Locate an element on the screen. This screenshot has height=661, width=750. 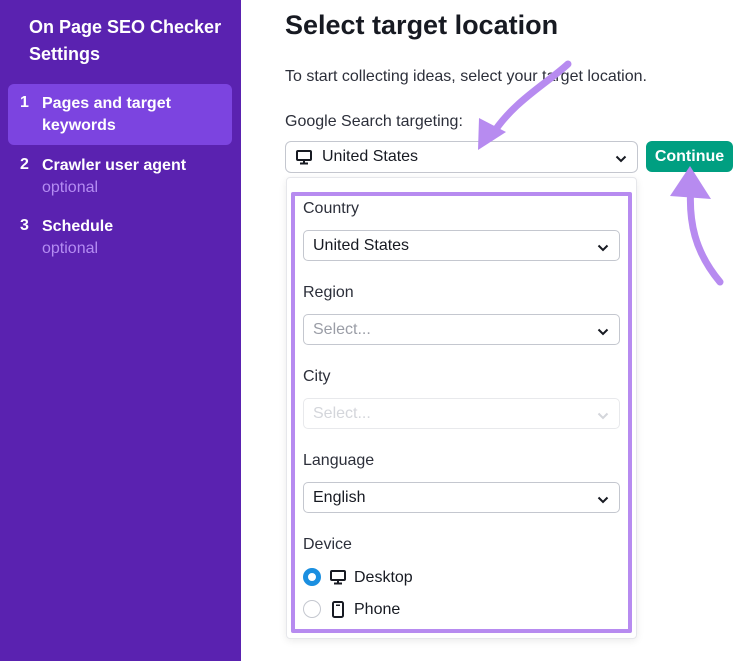
sidebar-step-schedule: 3 Schedule optional is located at coordinates (120, 237).